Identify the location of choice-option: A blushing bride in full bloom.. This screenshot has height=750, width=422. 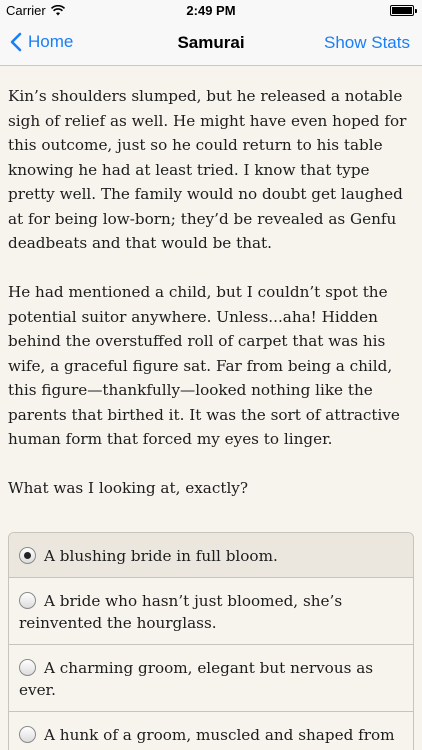
(211, 555).